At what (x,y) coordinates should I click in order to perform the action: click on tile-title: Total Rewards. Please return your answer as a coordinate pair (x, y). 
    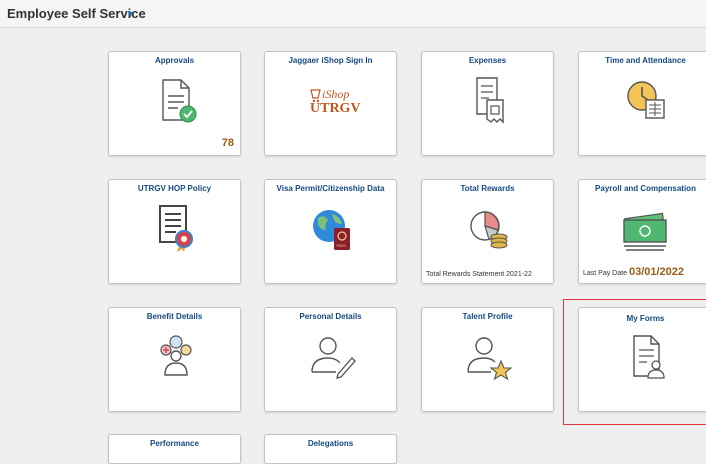
    Looking at the image, I should click on (487, 188).